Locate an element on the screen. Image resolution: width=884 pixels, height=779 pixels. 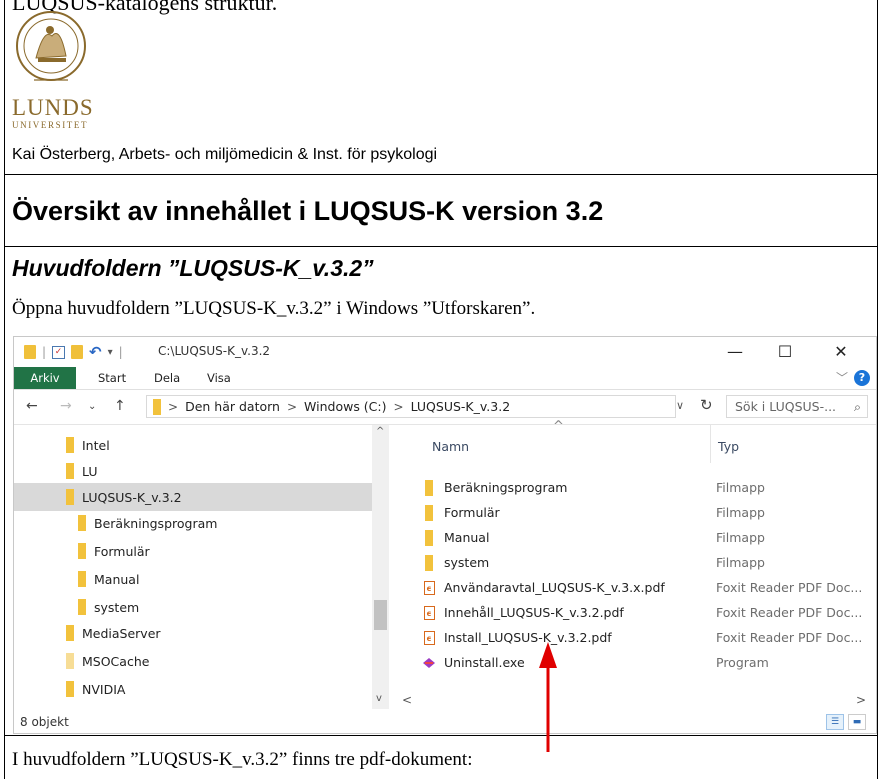
file-name: Användaravtal_LUQSUS-K_v.3.x.pdf is located at coordinates (554, 587).